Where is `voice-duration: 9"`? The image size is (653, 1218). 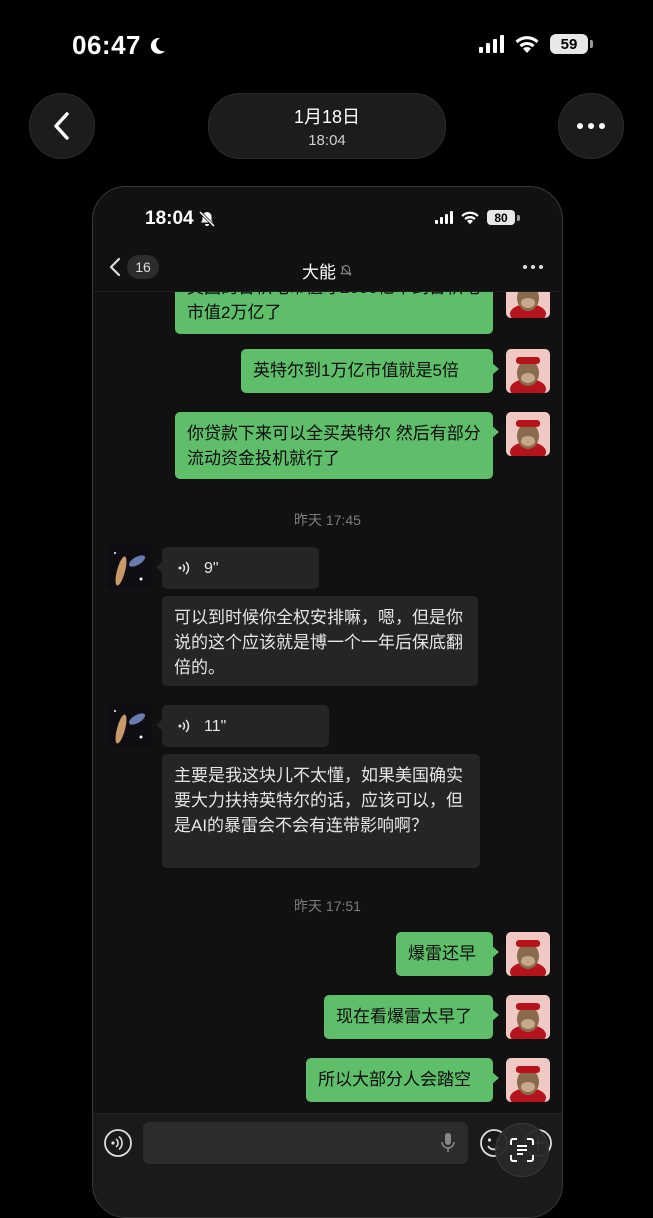 voice-duration: 9" is located at coordinates (211, 568).